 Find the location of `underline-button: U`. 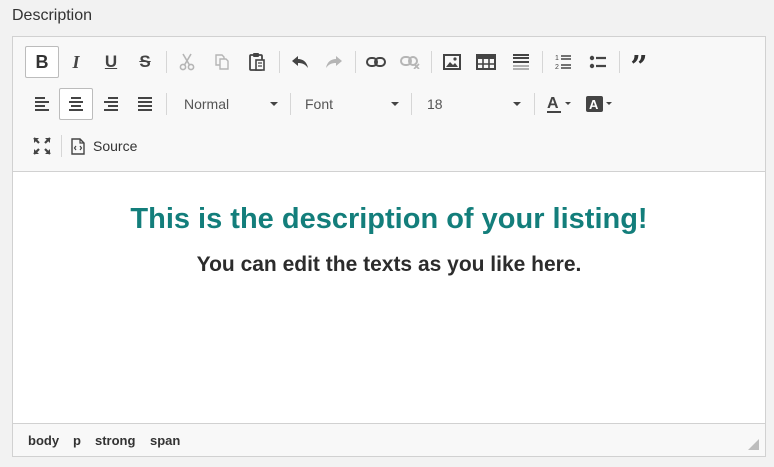

underline-button: U is located at coordinates (111, 62).